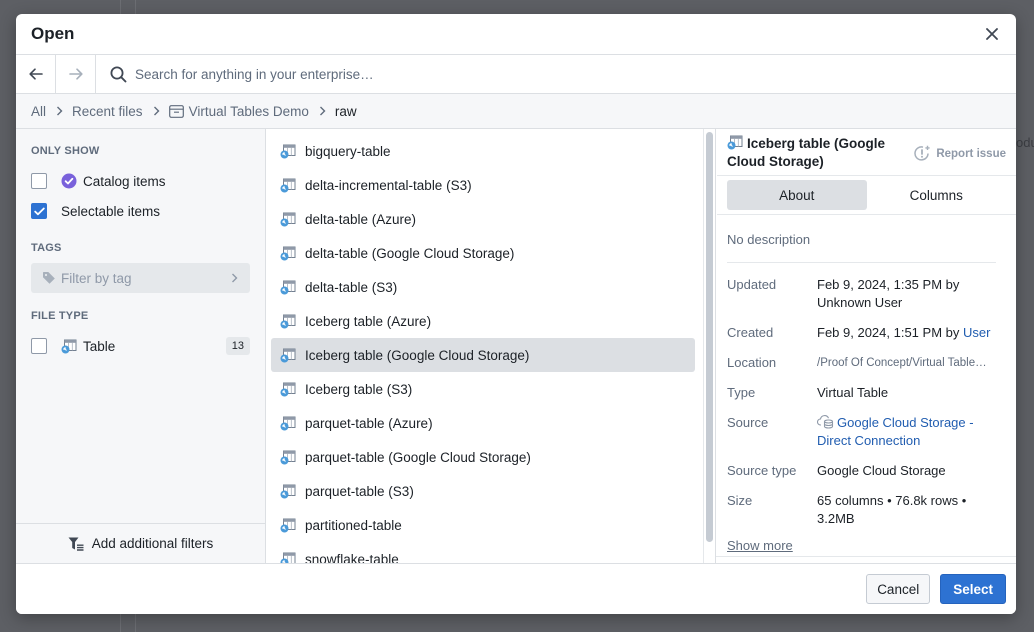  What do you see at coordinates (99, 346) in the screenshot?
I see `checkbox-label: Table` at bounding box center [99, 346].